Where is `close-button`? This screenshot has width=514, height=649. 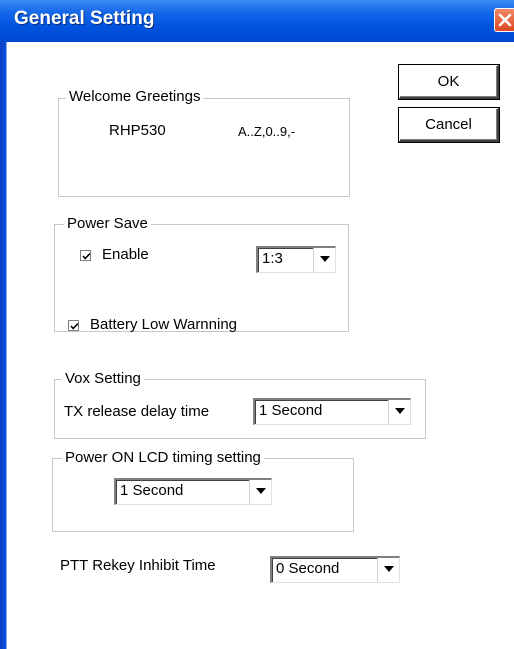 close-button is located at coordinates (504, 20).